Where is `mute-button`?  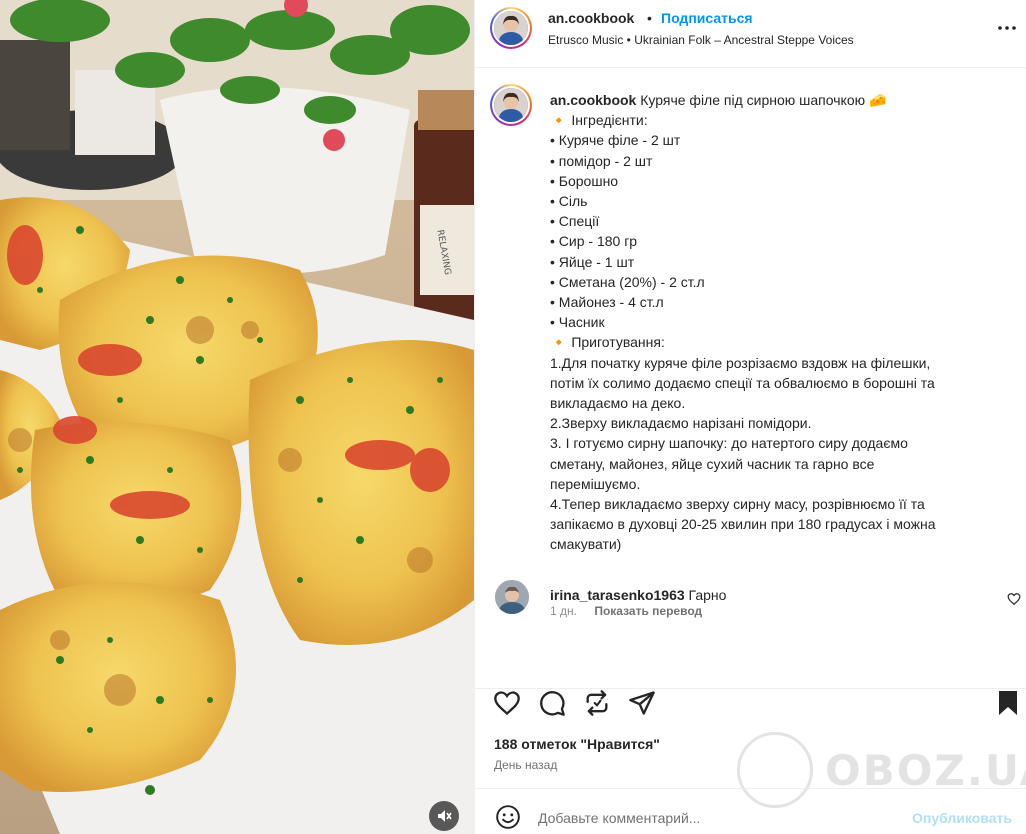 mute-button is located at coordinates (444, 816).